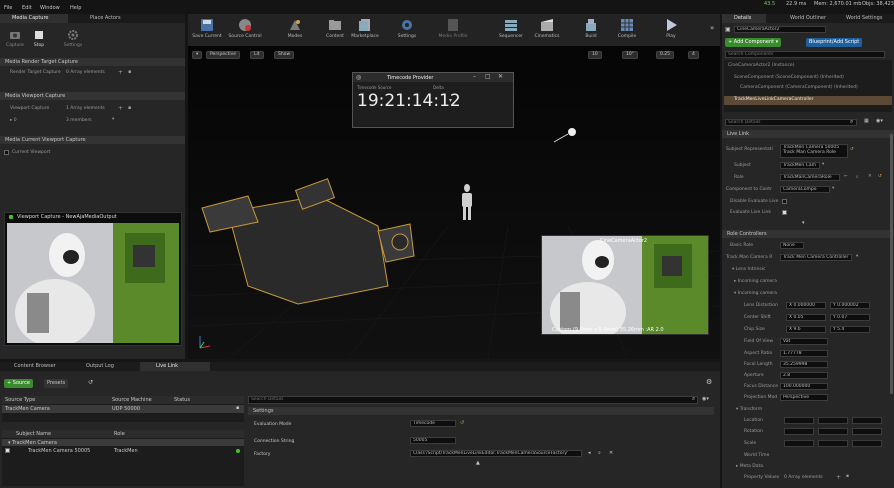  What do you see at coordinates (810, 177) in the screenshot?
I see `role-dropdown: TrackManCameraRole` at bounding box center [810, 177].